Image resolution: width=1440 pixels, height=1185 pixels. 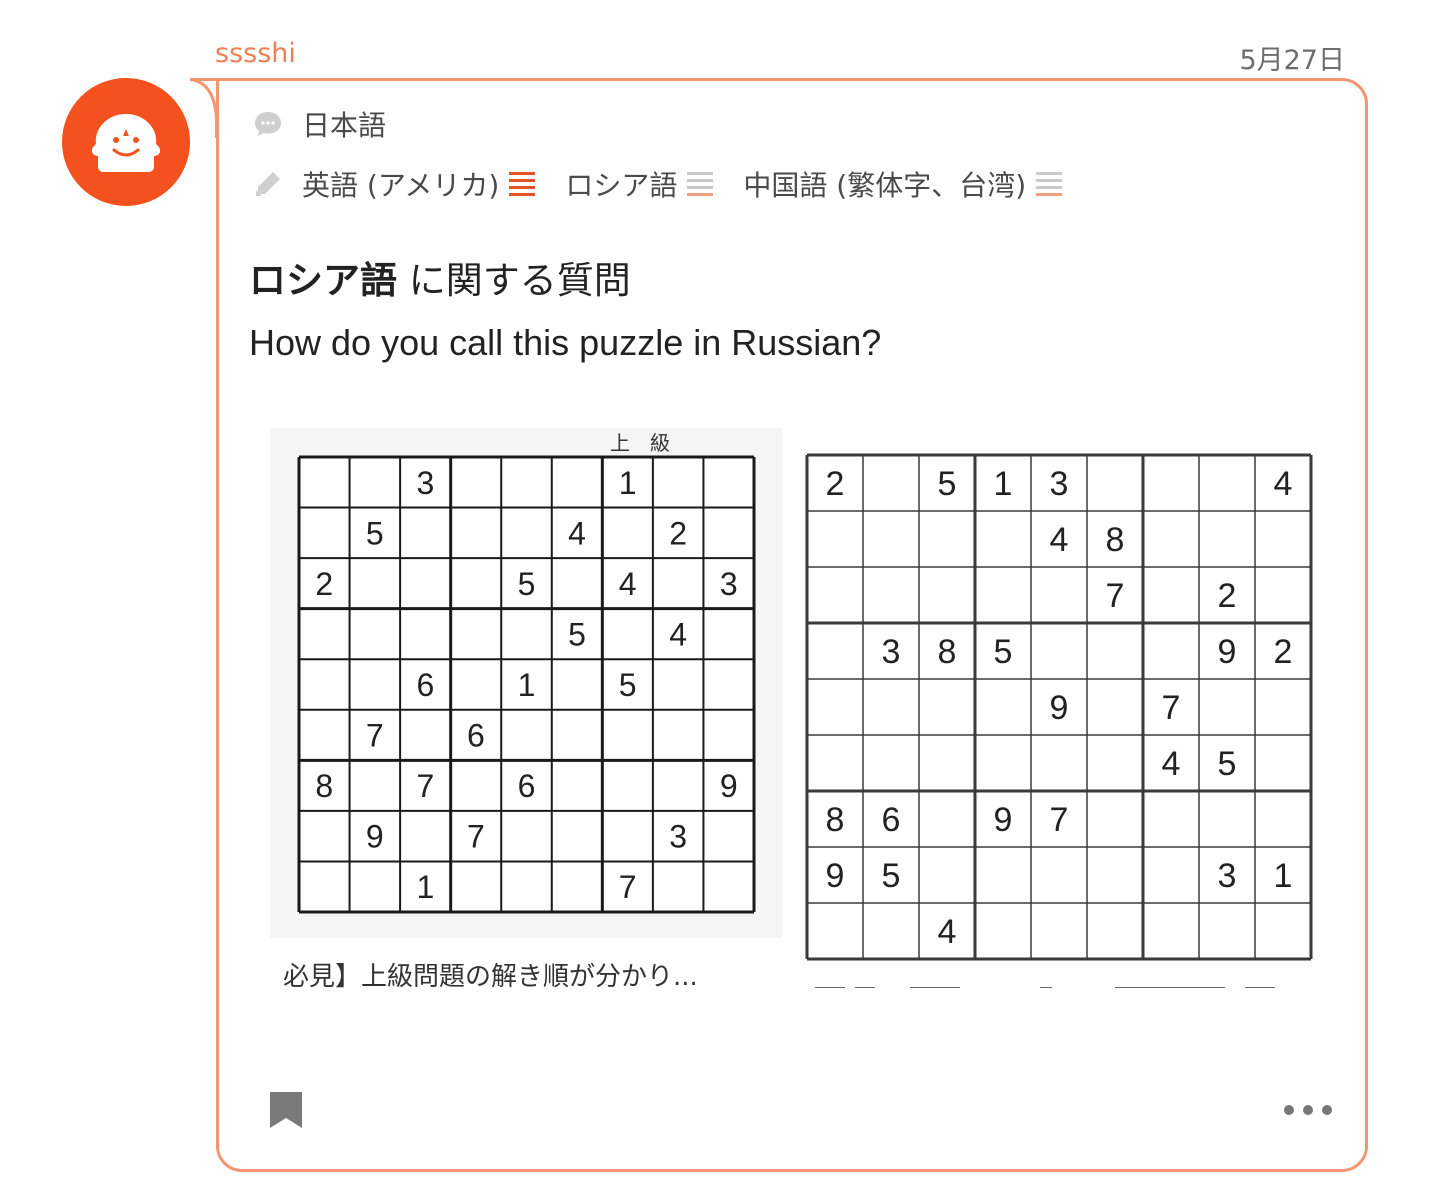 What do you see at coordinates (268, 184) in the screenshot?
I see `pencil-icon` at bounding box center [268, 184].